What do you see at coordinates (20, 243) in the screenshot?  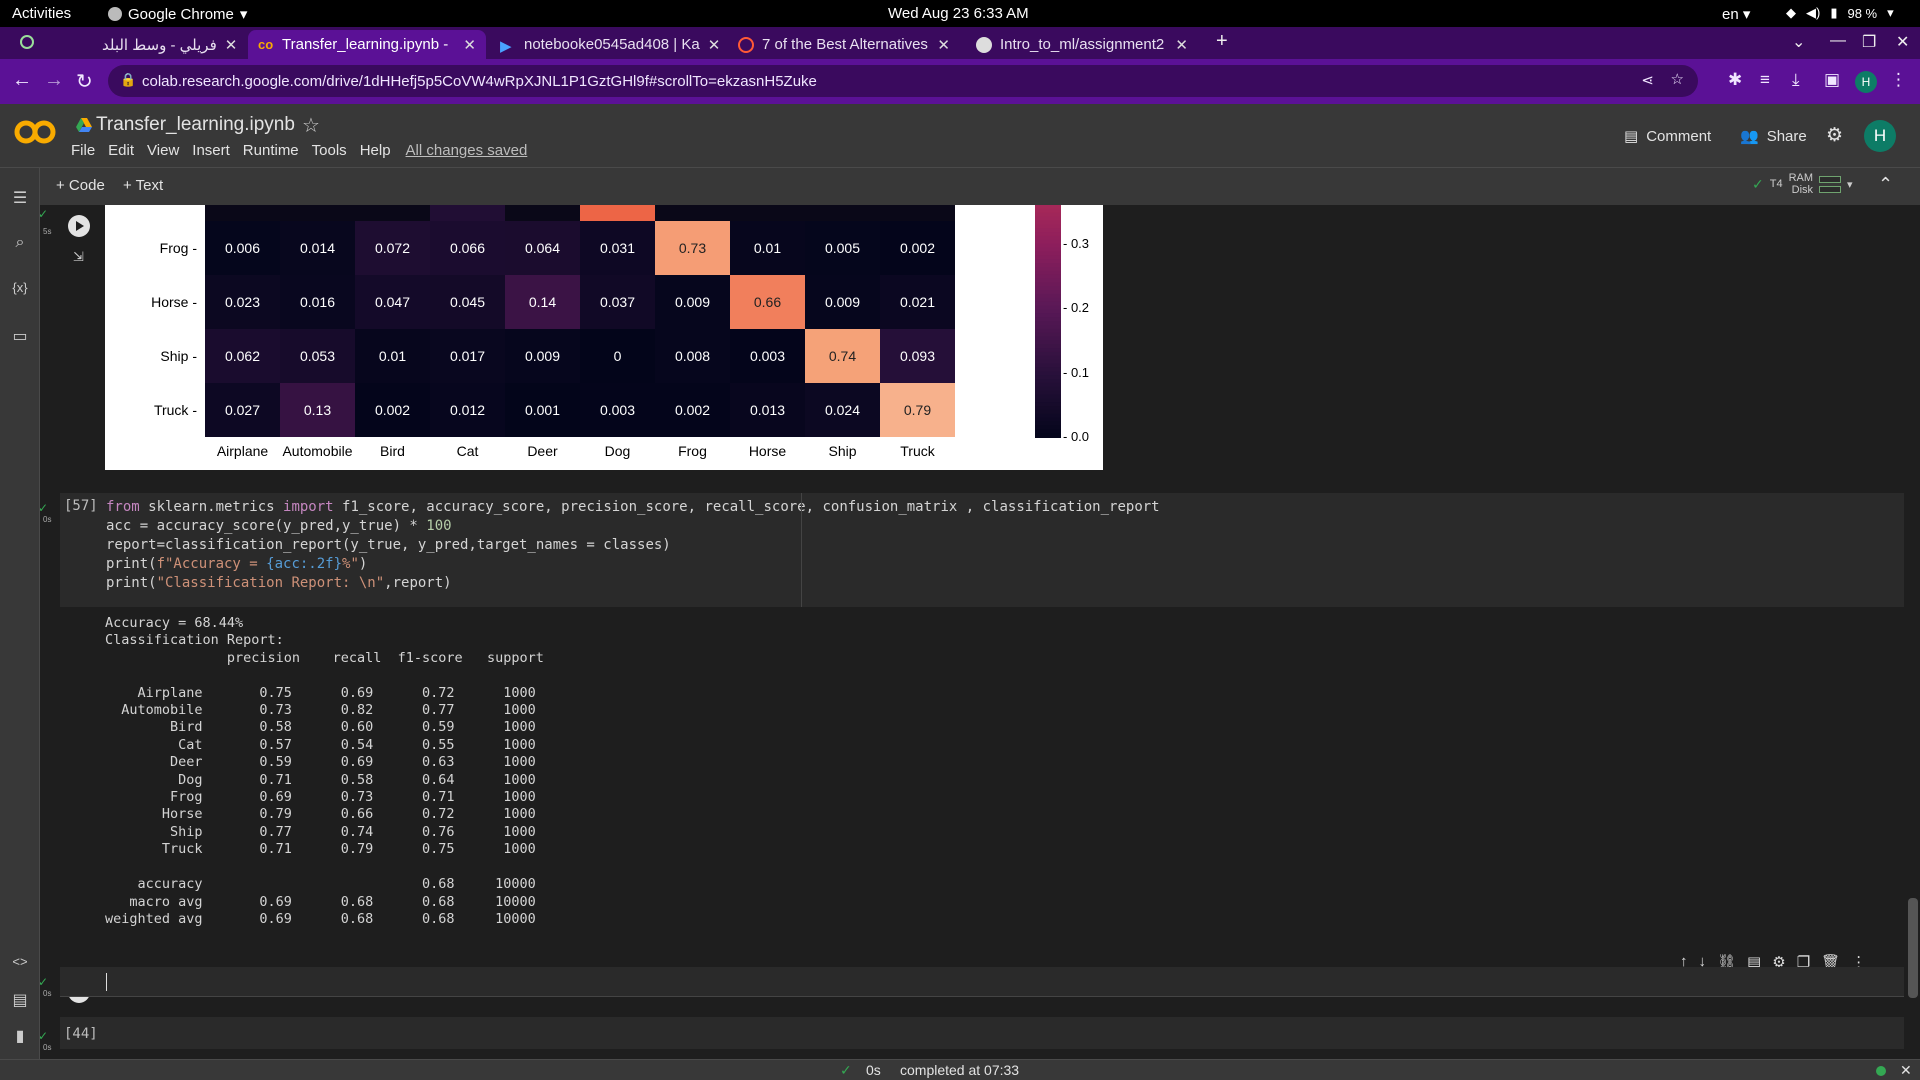 I see `search-icon: ⌕` at bounding box center [20, 243].